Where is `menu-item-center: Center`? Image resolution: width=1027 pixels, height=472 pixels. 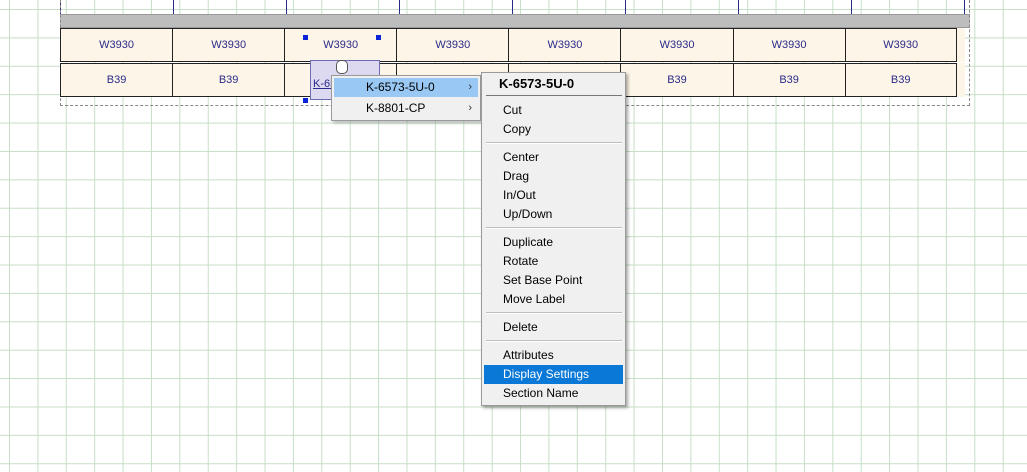 menu-item-center: Center is located at coordinates (553, 157).